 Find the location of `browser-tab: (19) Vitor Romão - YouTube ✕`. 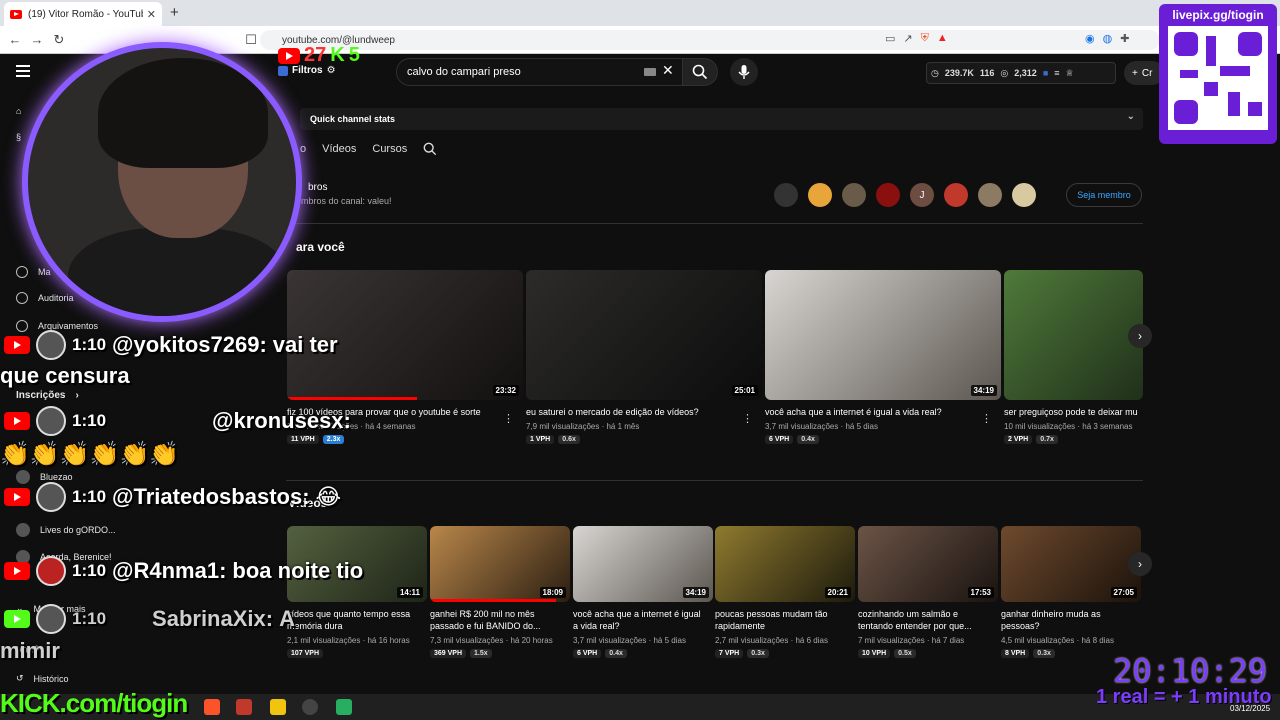

browser-tab: (19) Vitor Romão - YouTube ✕ is located at coordinates (83, 14).